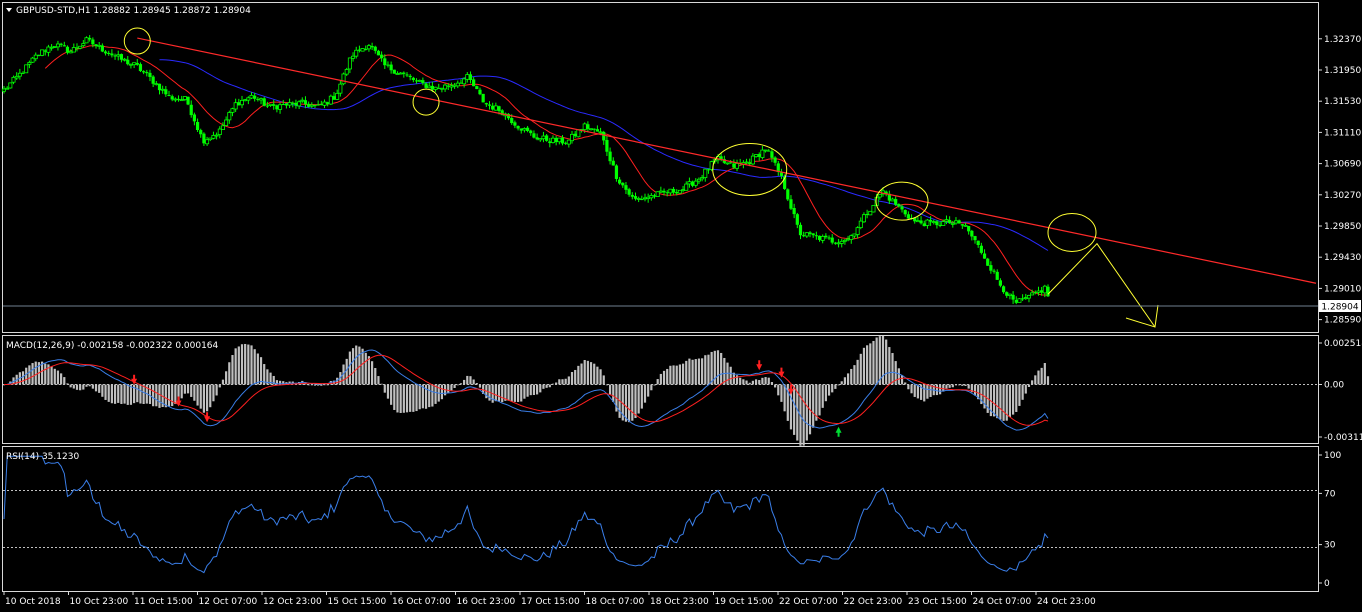 The image size is (1362, 612). I want to click on price-tick-label: 1.30270, so click(1342, 196).